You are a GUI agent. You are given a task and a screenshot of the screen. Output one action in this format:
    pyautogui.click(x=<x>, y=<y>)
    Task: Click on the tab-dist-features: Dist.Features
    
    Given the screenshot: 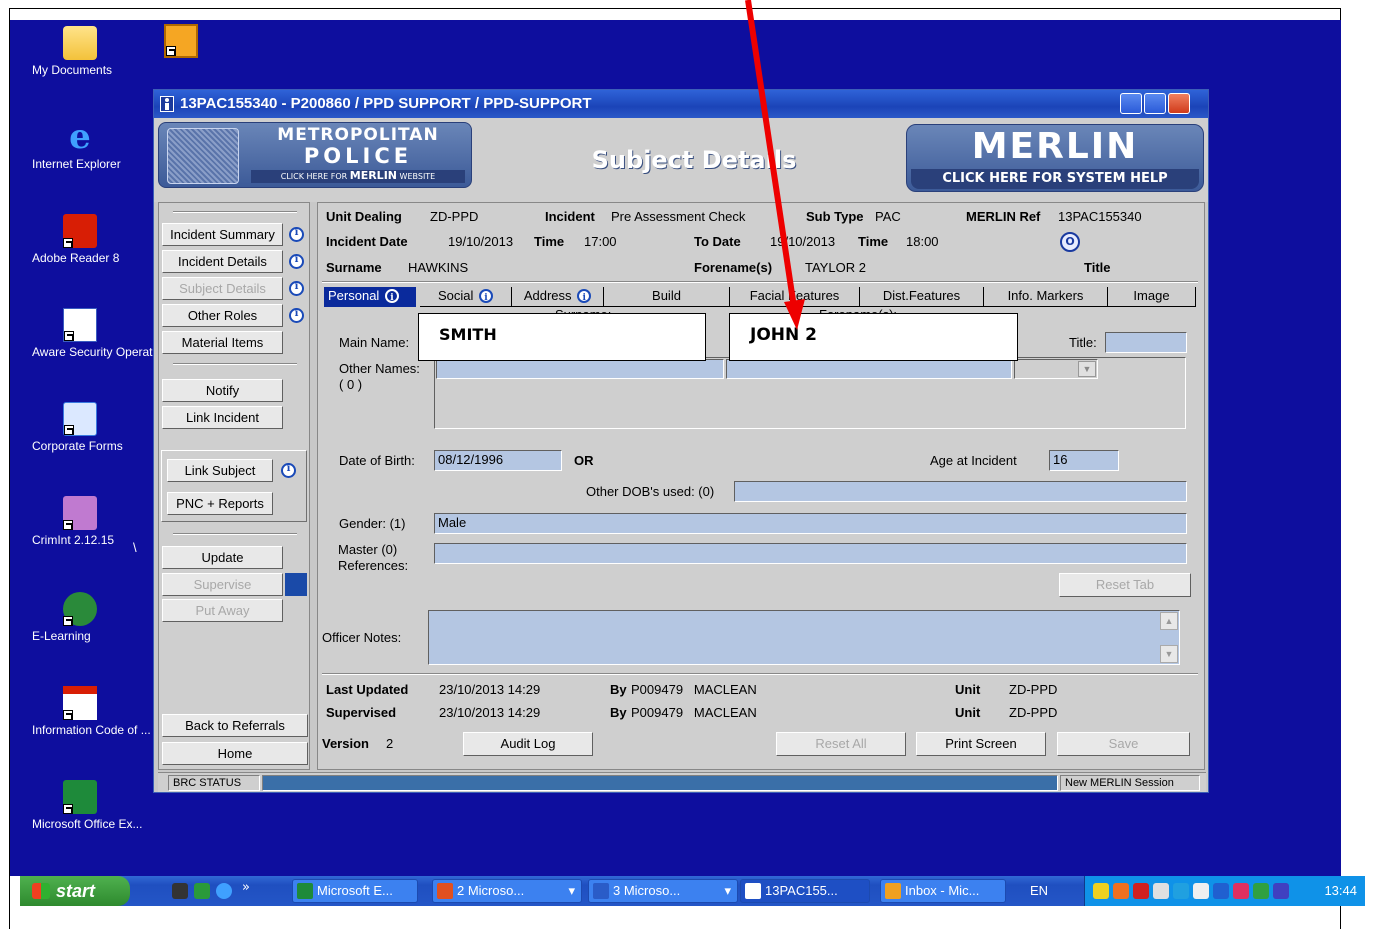 What is the action you would take?
    pyautogui.click(x=922, y=297)
    